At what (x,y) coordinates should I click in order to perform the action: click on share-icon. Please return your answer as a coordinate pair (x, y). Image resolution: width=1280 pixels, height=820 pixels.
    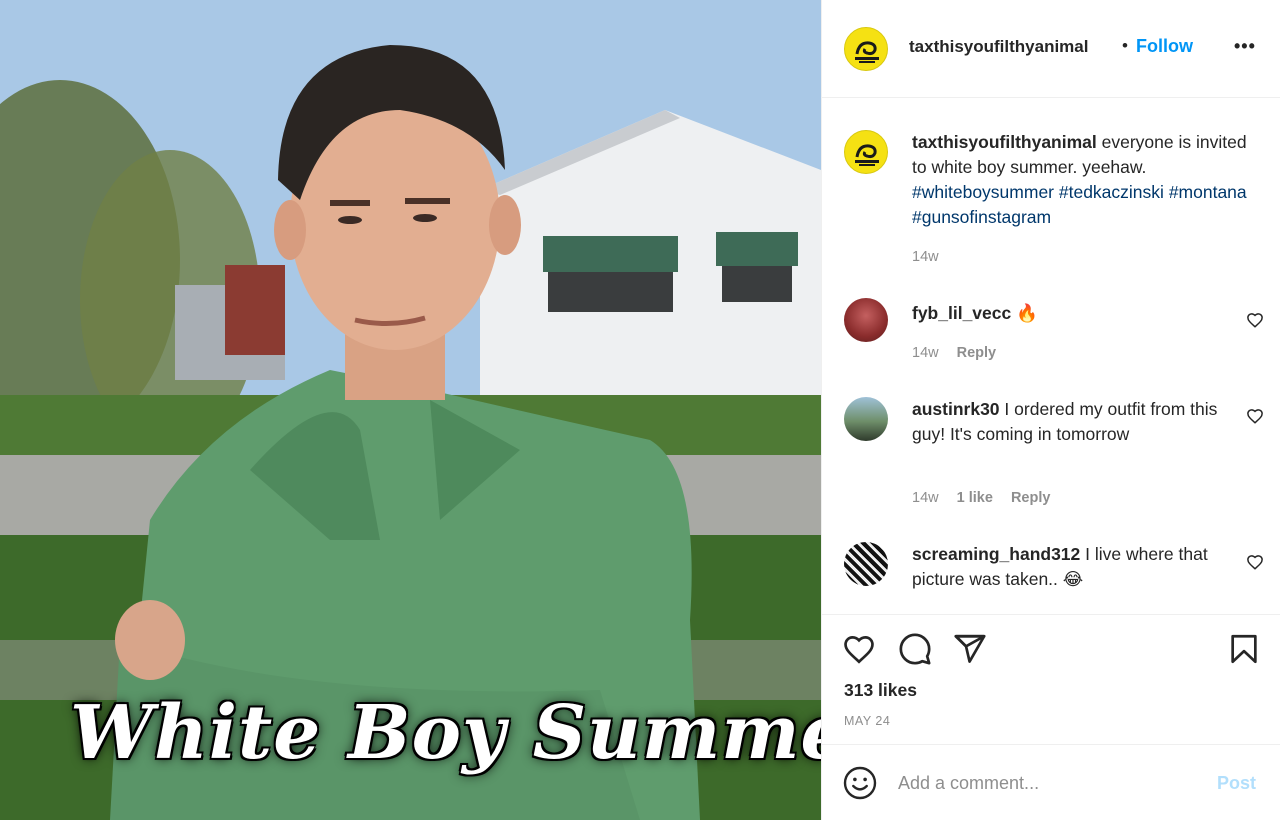
    Looking at the image, I should click on (970, 649).